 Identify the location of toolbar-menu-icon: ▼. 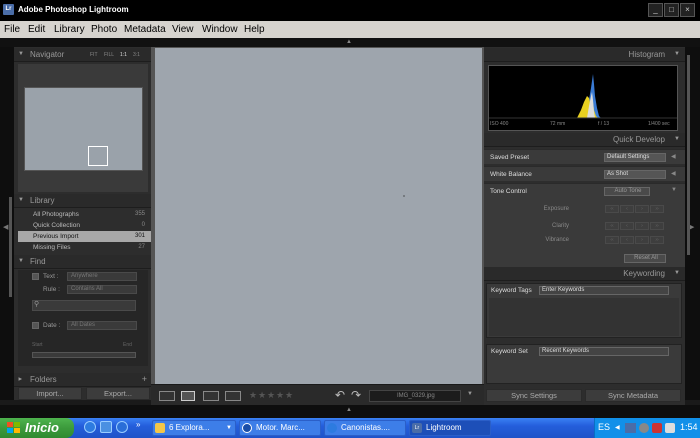
(470, 394).